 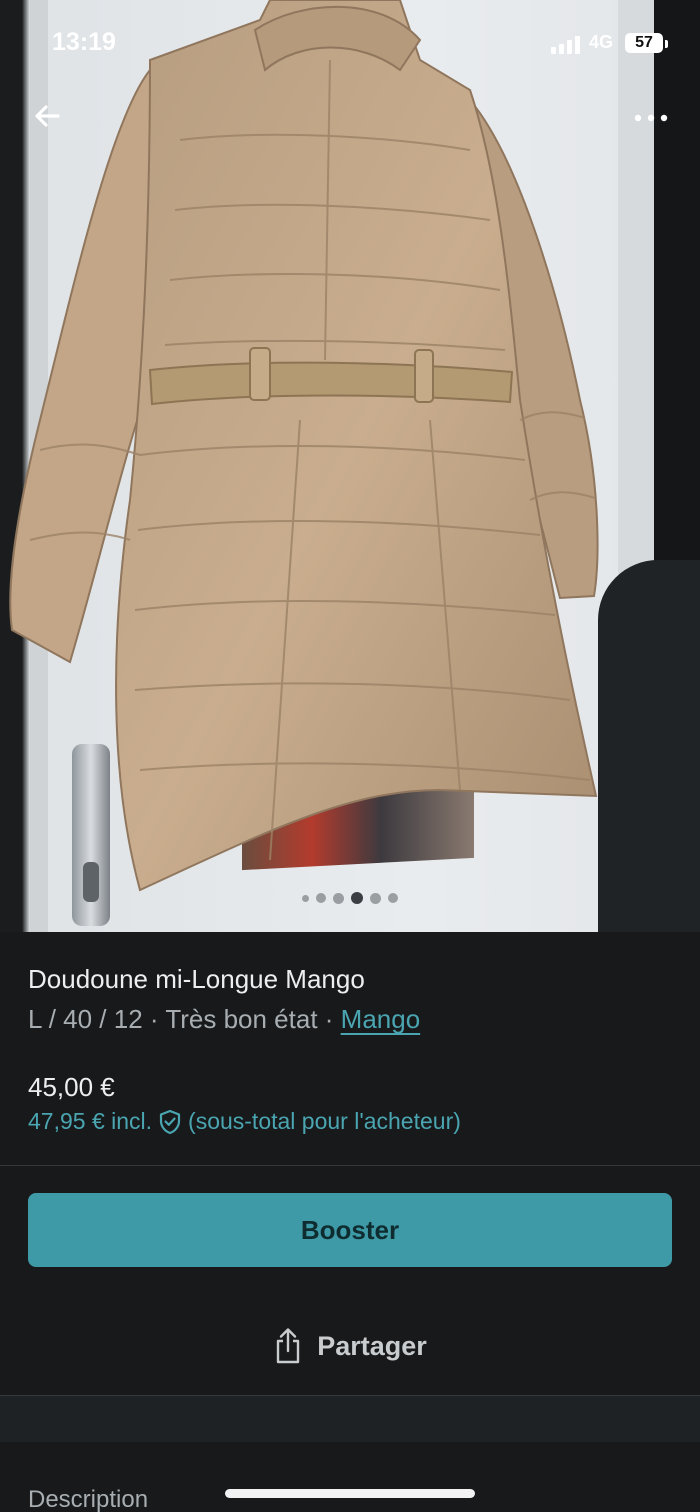 What do you see at coordinates (84, 42) in the screenshot?
I see `status-time: 13:19` at bounding box center [84, 42].